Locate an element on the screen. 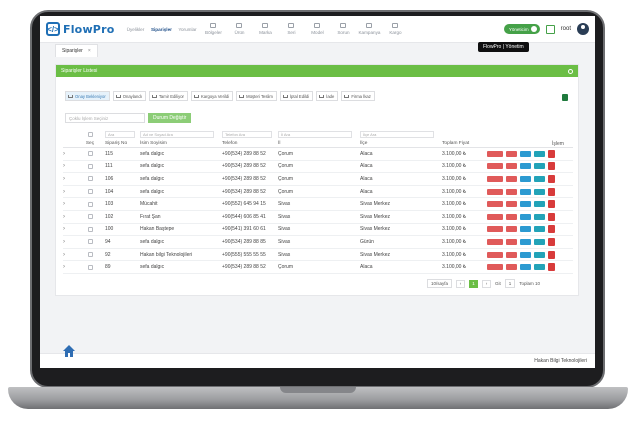  header-order-no: Sipariş No is located at coordinates (122, 143).